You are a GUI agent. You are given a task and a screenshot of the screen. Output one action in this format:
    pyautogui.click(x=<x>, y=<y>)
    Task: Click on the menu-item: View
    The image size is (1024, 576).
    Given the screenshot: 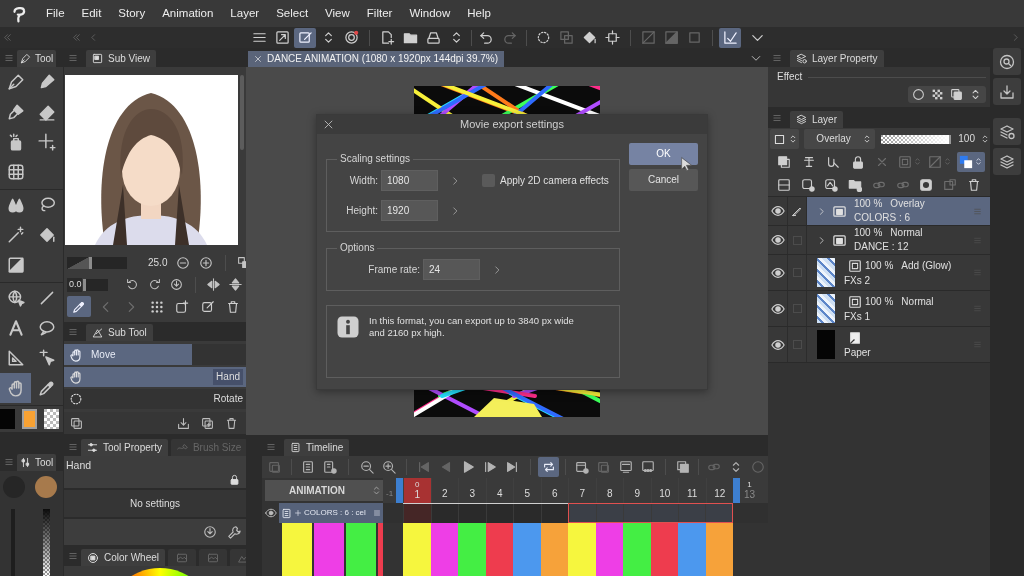 What is the action you would take?
    pyautogui.click(x=337, y=13)
    